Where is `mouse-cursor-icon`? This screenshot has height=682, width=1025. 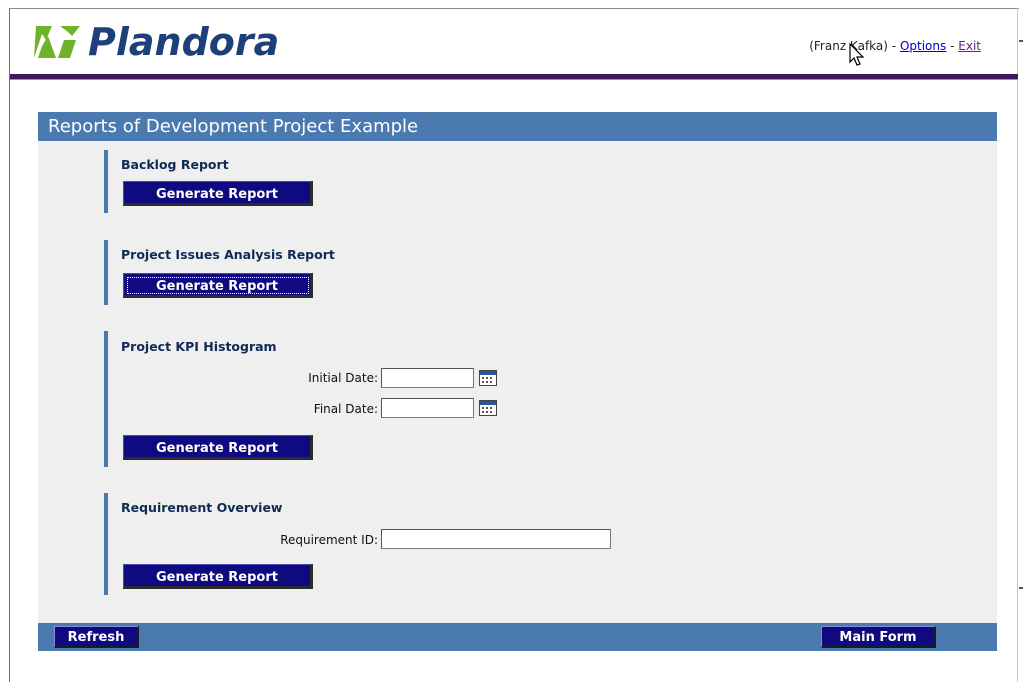 mouse-cursor-icon is located at coordinates (857, 54).